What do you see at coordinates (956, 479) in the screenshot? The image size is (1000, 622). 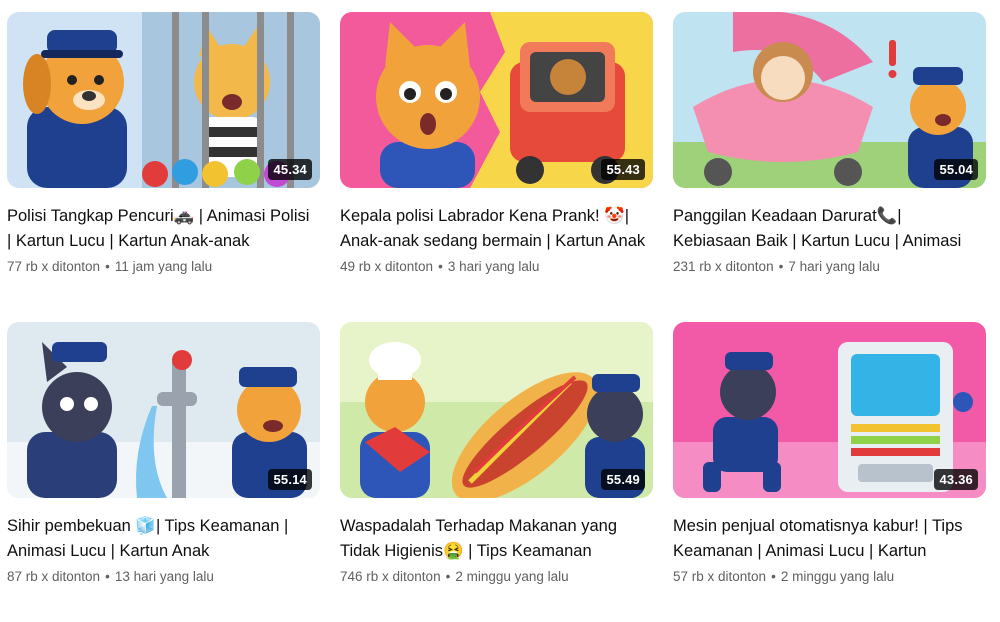 I see `video-duration: 43.36` at bounding box center [956, 479].